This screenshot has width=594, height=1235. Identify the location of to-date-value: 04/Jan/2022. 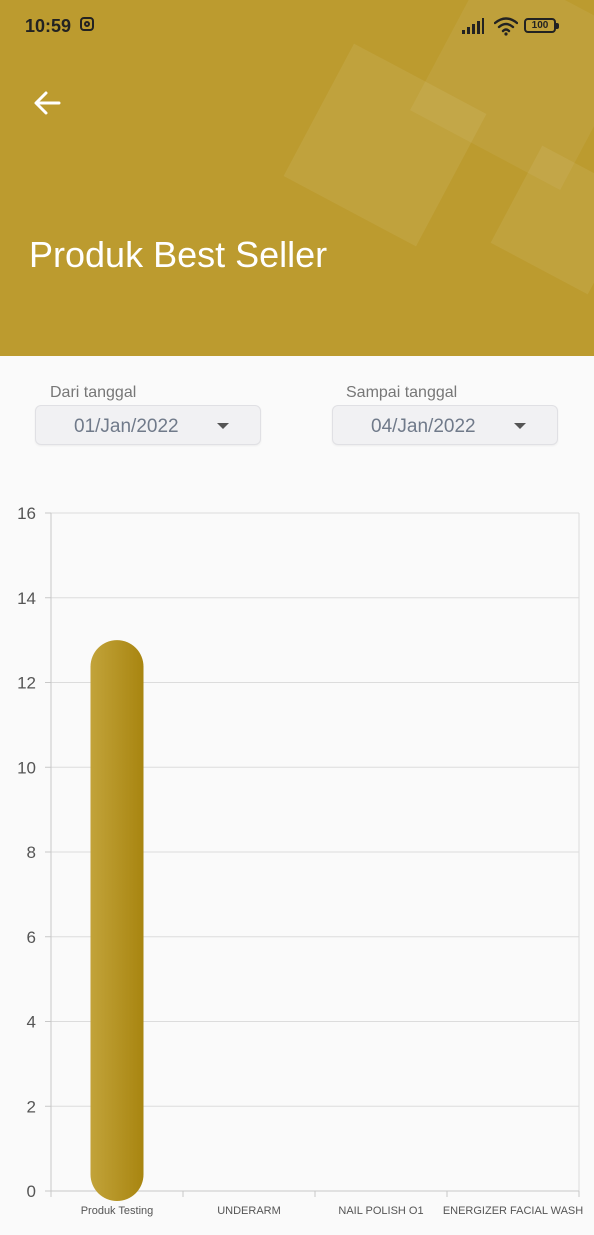
(423, 426).